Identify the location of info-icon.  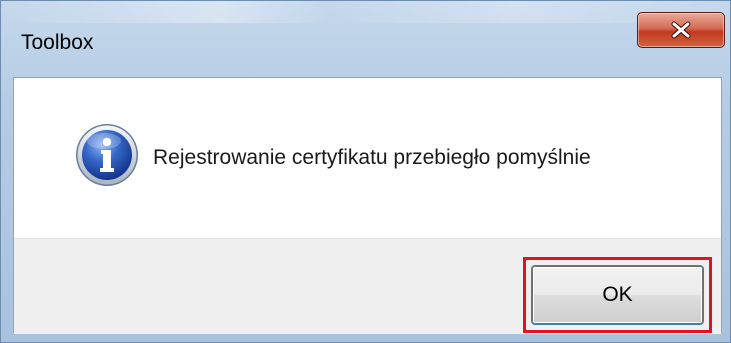
(107, 155).